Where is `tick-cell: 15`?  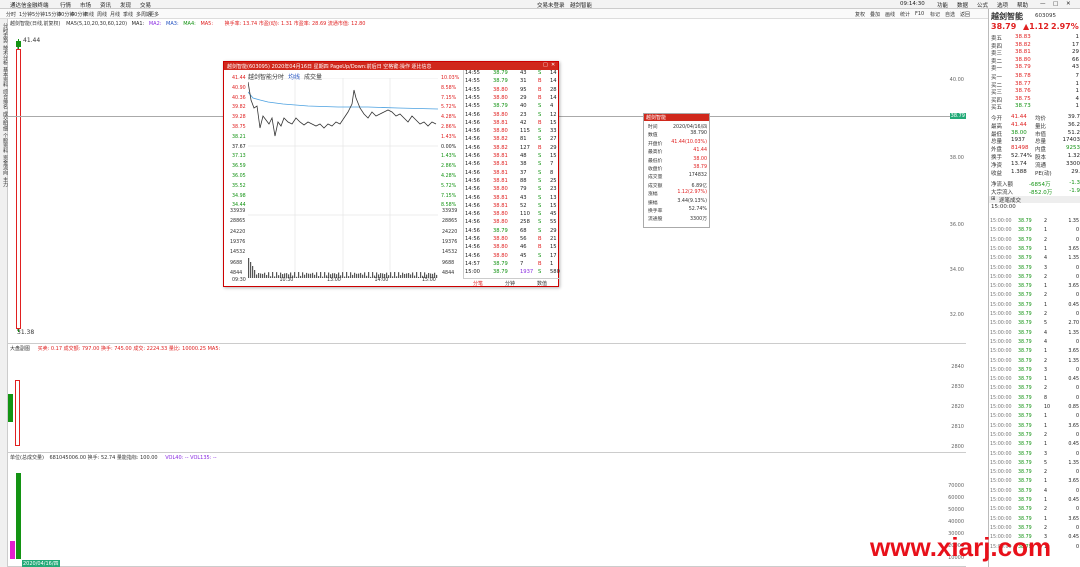
tick-cell: 15 is located at coordinates (553, 205).